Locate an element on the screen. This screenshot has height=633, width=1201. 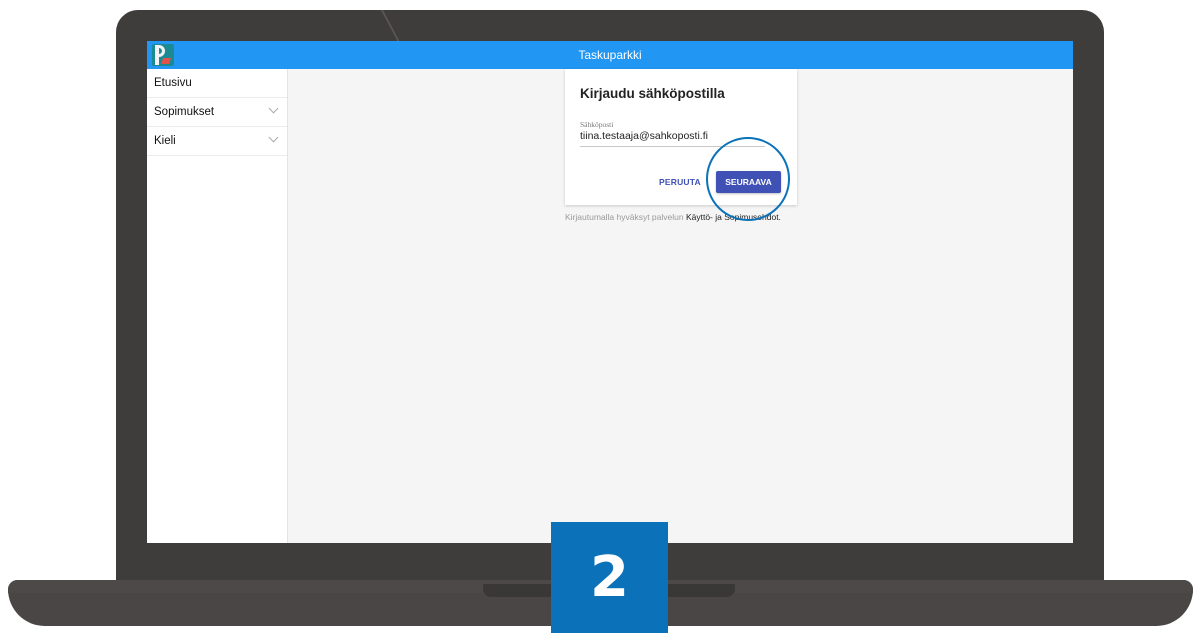
email-field-label: Sähköposti is located at coordinates (597, 124).